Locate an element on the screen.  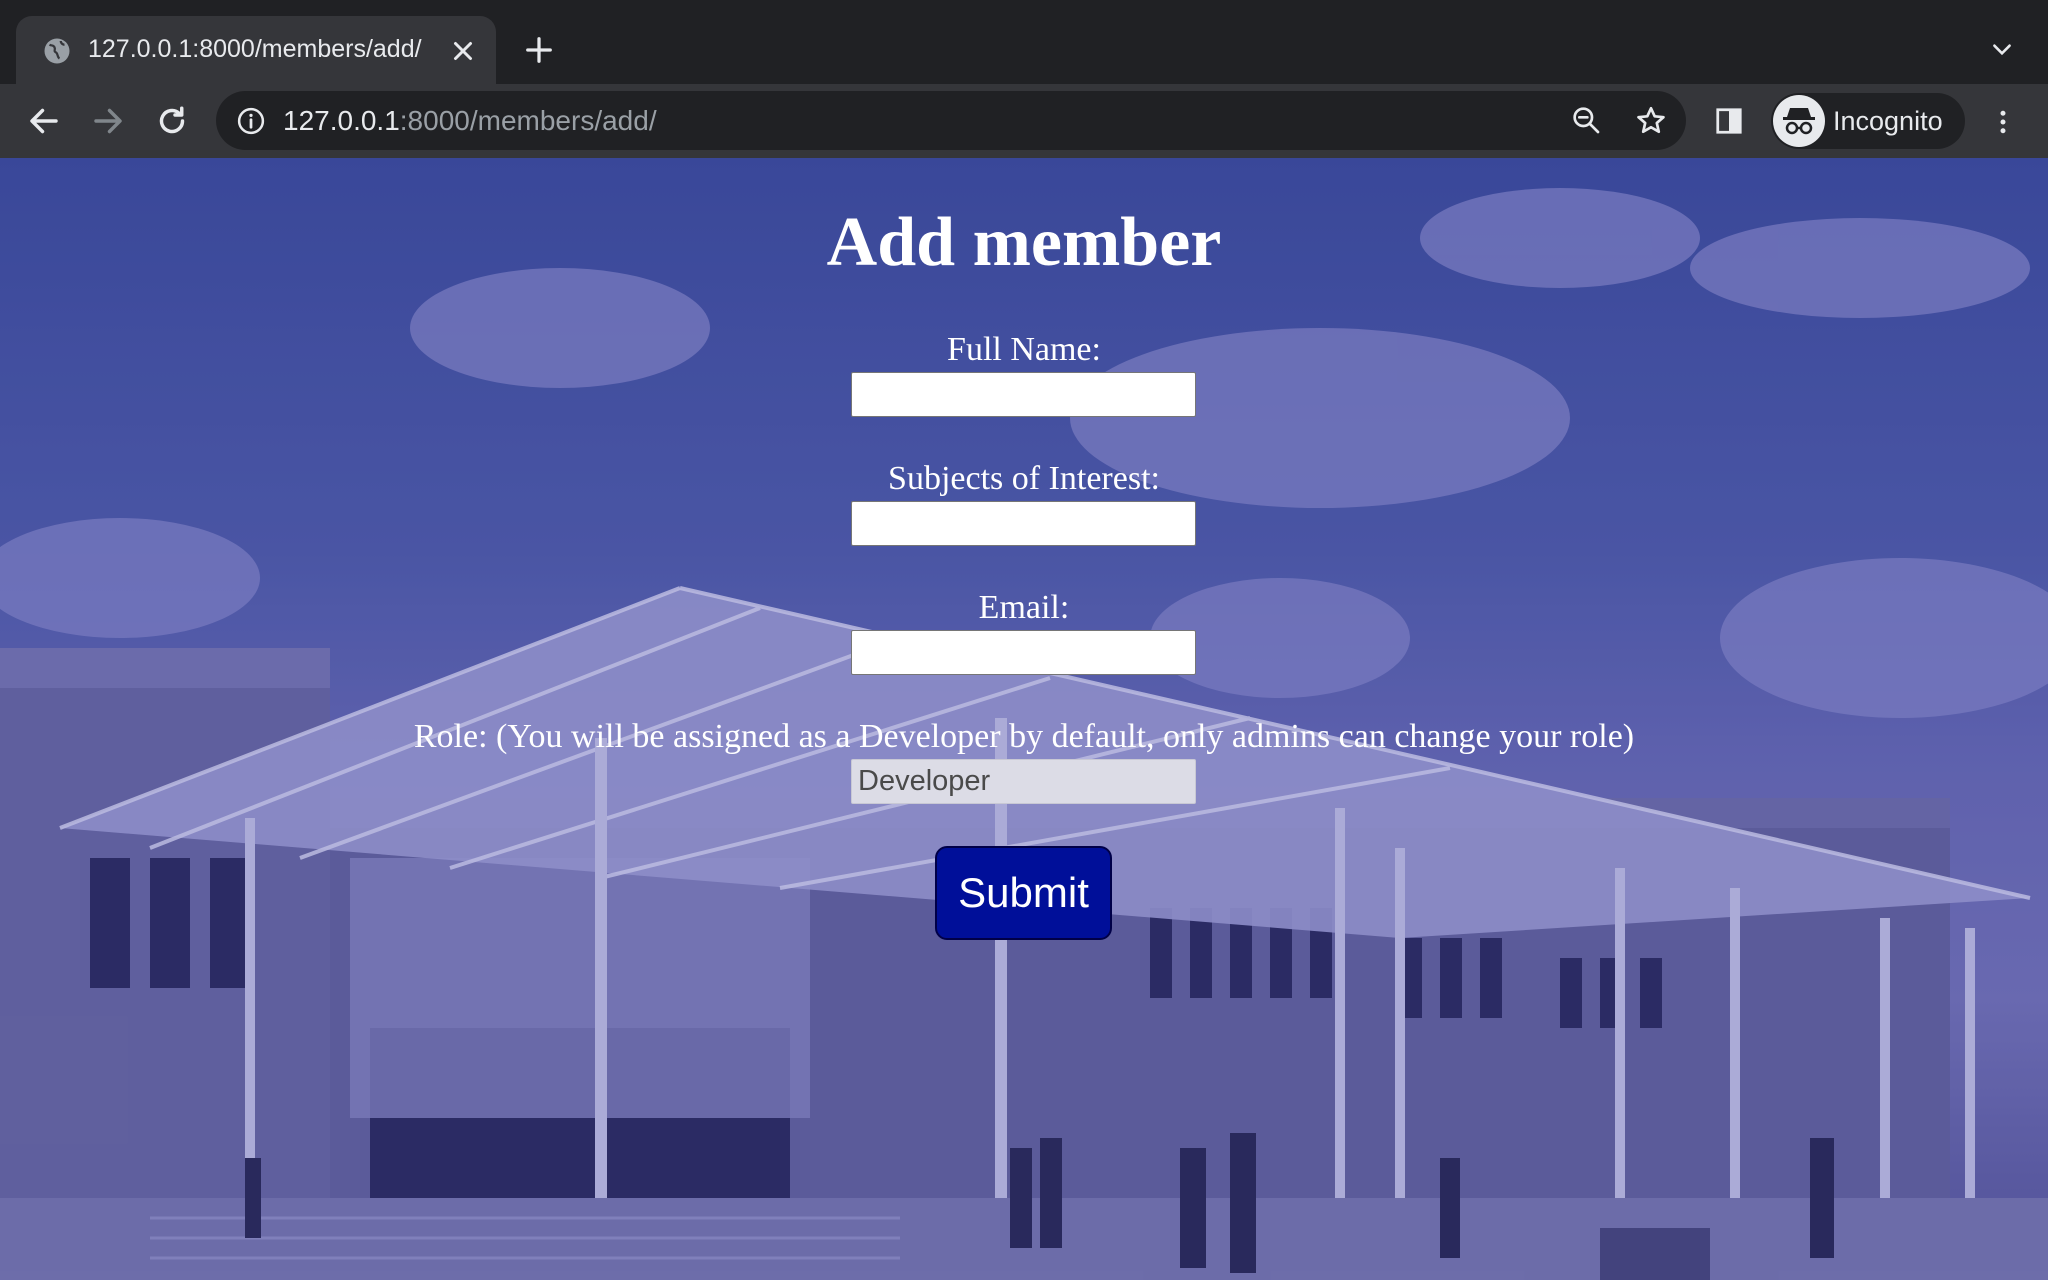
browser-toolbar: 127.0.0.1:8000/members/add/ Incognito is located at coordinates (1024, 121).